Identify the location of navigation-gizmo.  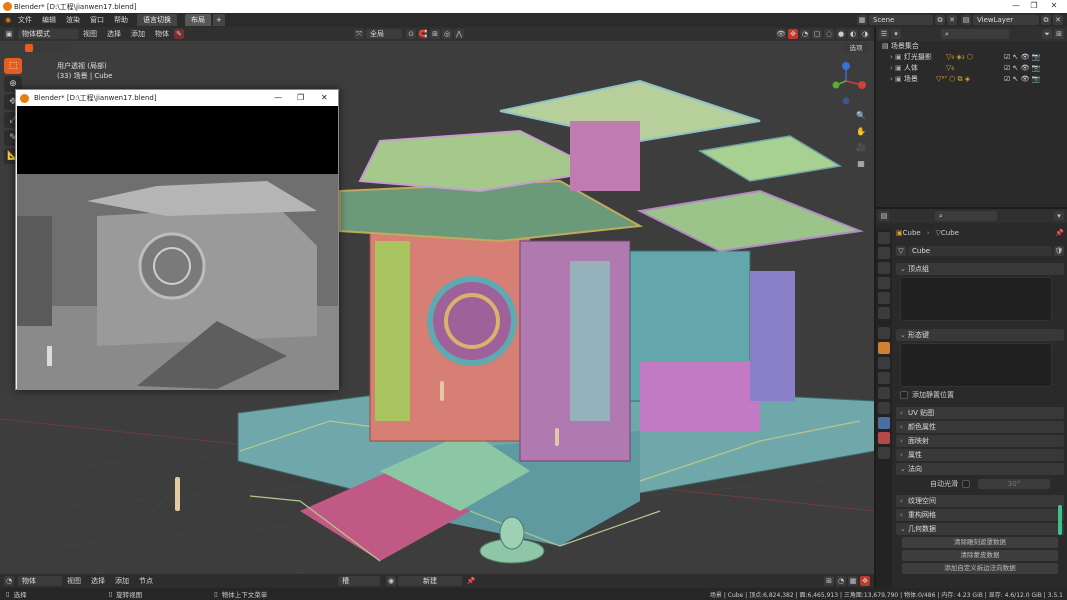
(849, 83).